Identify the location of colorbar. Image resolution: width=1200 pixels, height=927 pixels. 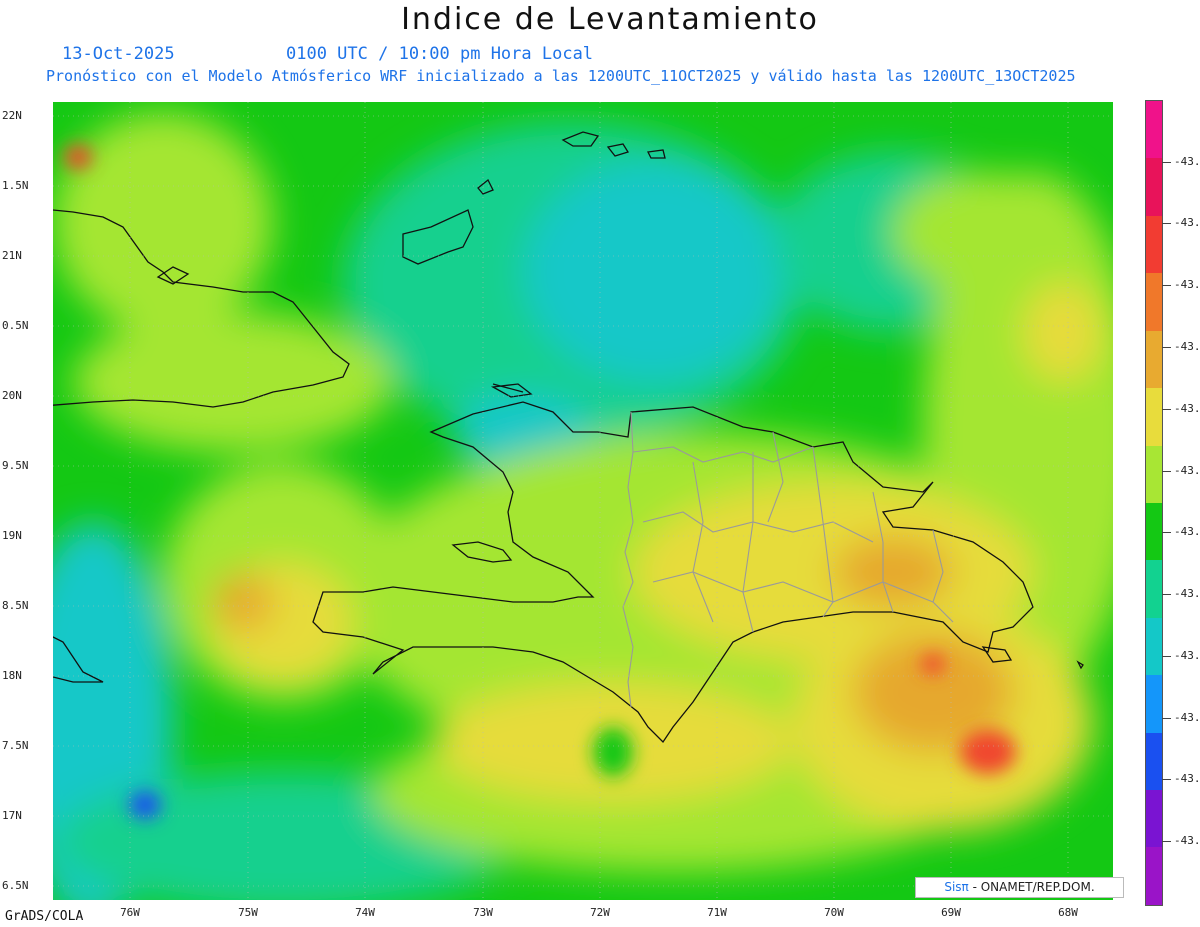
(1154, 503).